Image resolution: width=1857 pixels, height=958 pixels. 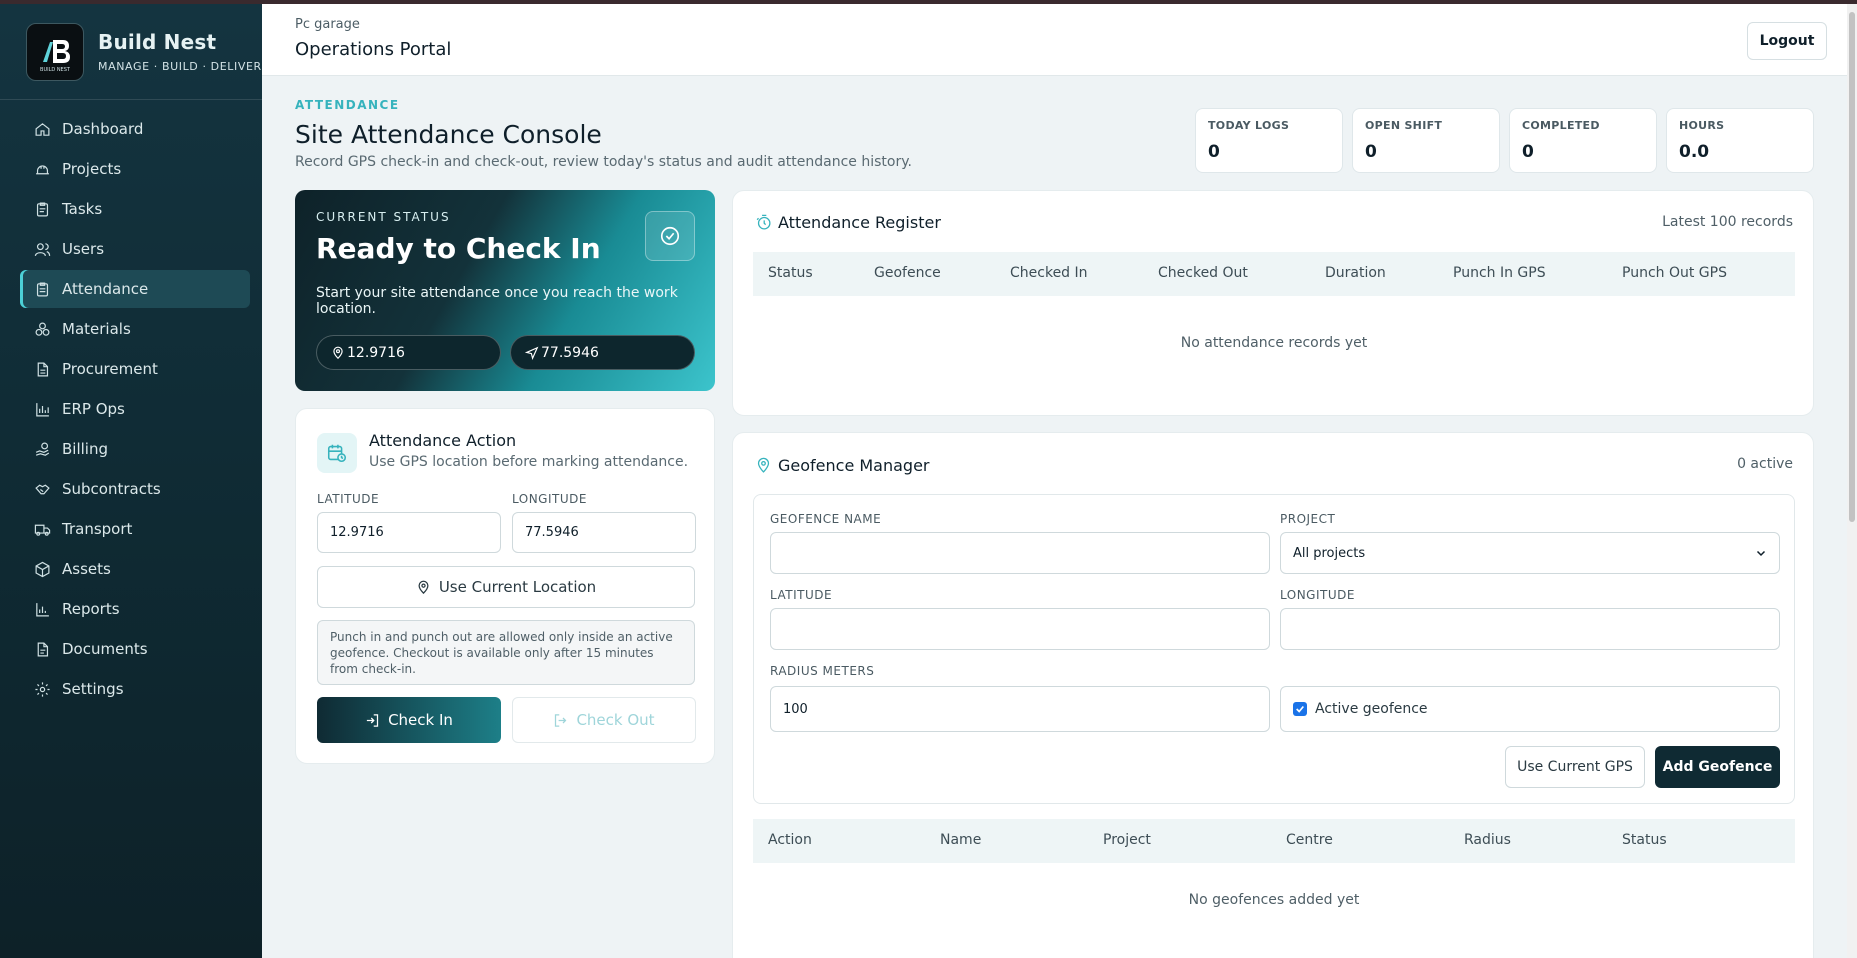 I want to click on sidebar-item-procurement: Procurement, so click(x=135, y=369).